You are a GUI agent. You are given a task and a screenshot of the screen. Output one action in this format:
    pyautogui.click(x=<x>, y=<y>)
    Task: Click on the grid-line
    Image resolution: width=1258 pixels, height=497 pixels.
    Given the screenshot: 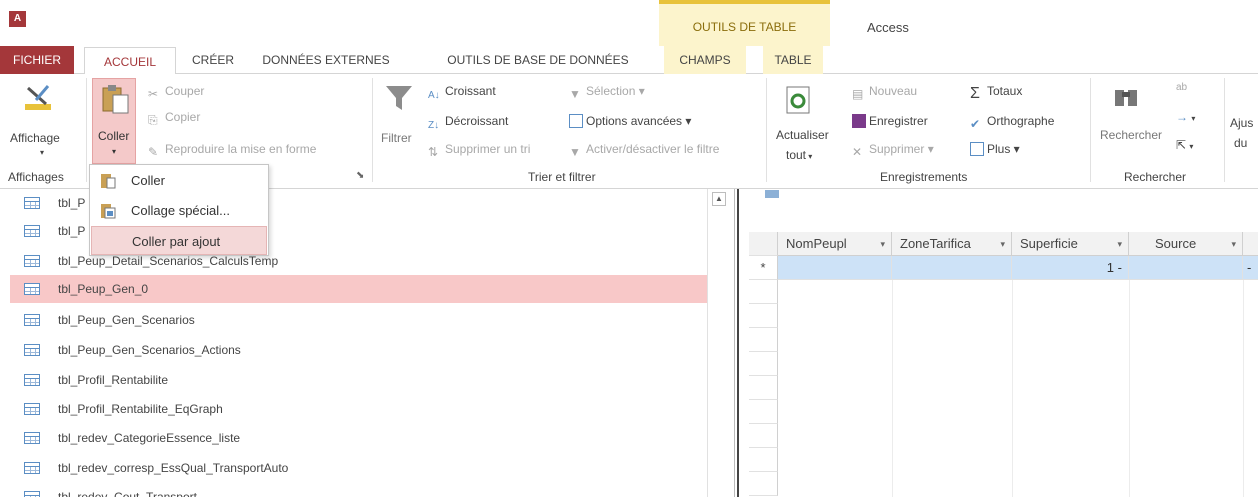 What is the action you would take?
    pyautogui.click(x=1012, y=388)
    